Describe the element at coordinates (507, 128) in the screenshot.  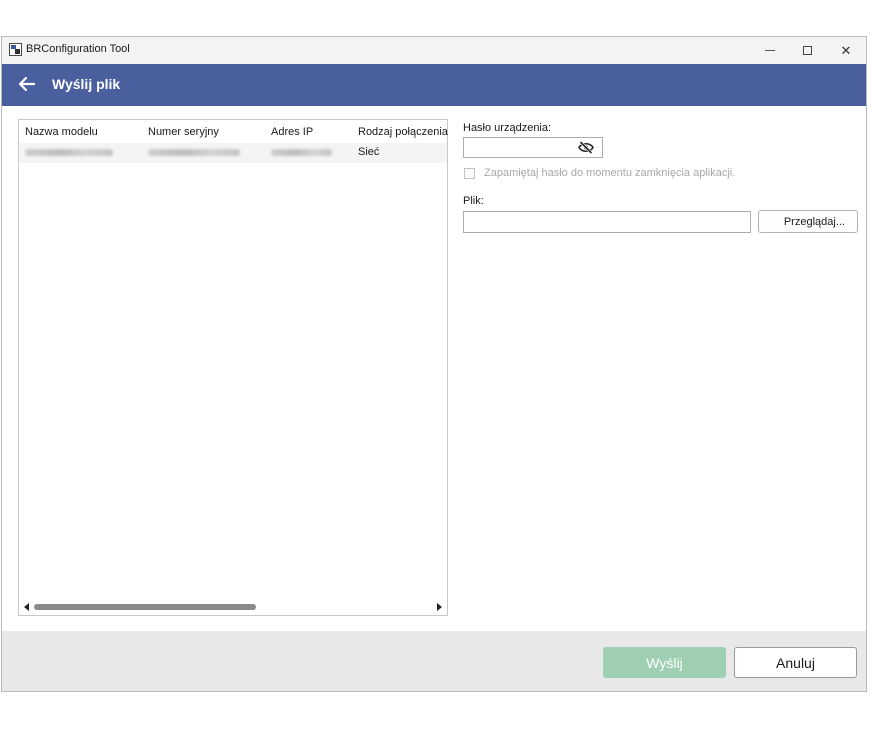
I see `password-label: Hasło urządzenia:` at that location.